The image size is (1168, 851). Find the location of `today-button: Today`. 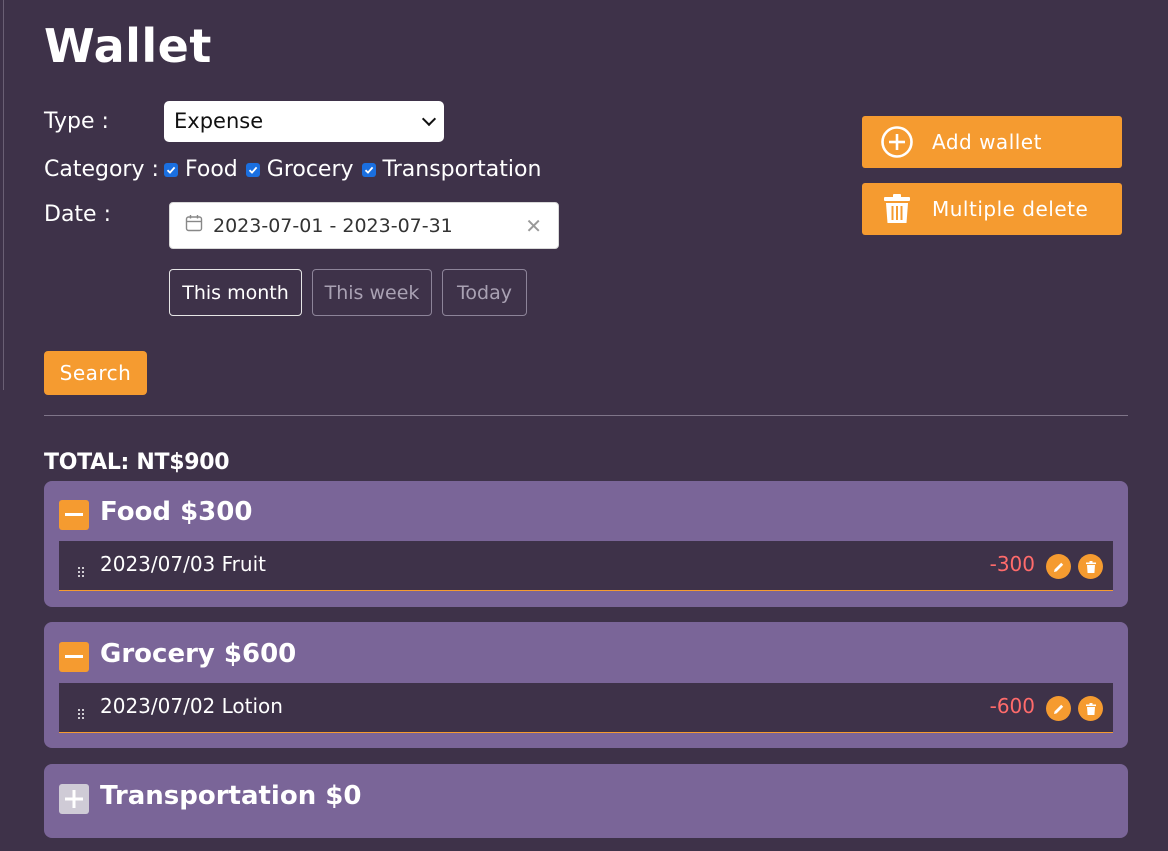

today-button: Today is located at coordinates (484, 292).